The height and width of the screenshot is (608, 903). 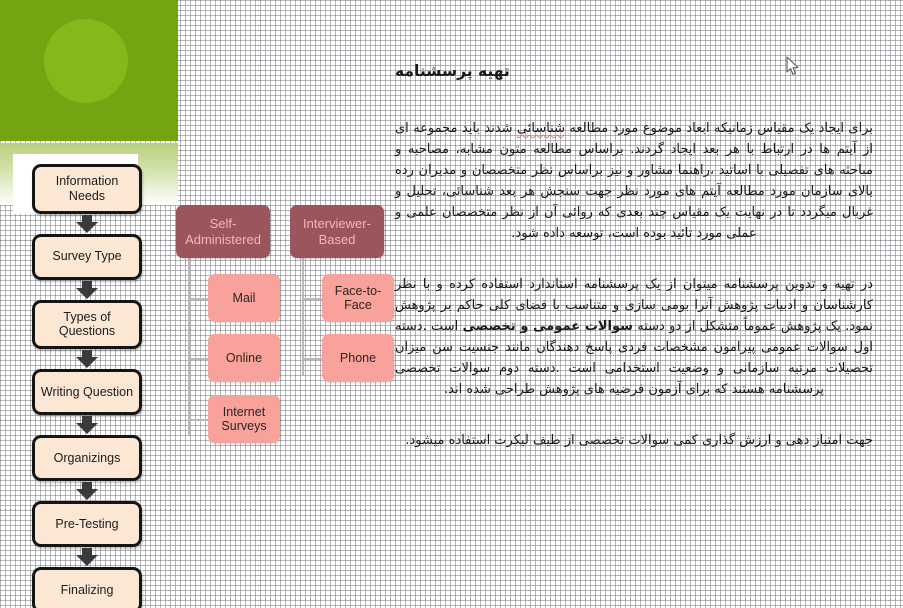 I want to click on flow-node-label: Information Needs, so click(x=87, y=188).